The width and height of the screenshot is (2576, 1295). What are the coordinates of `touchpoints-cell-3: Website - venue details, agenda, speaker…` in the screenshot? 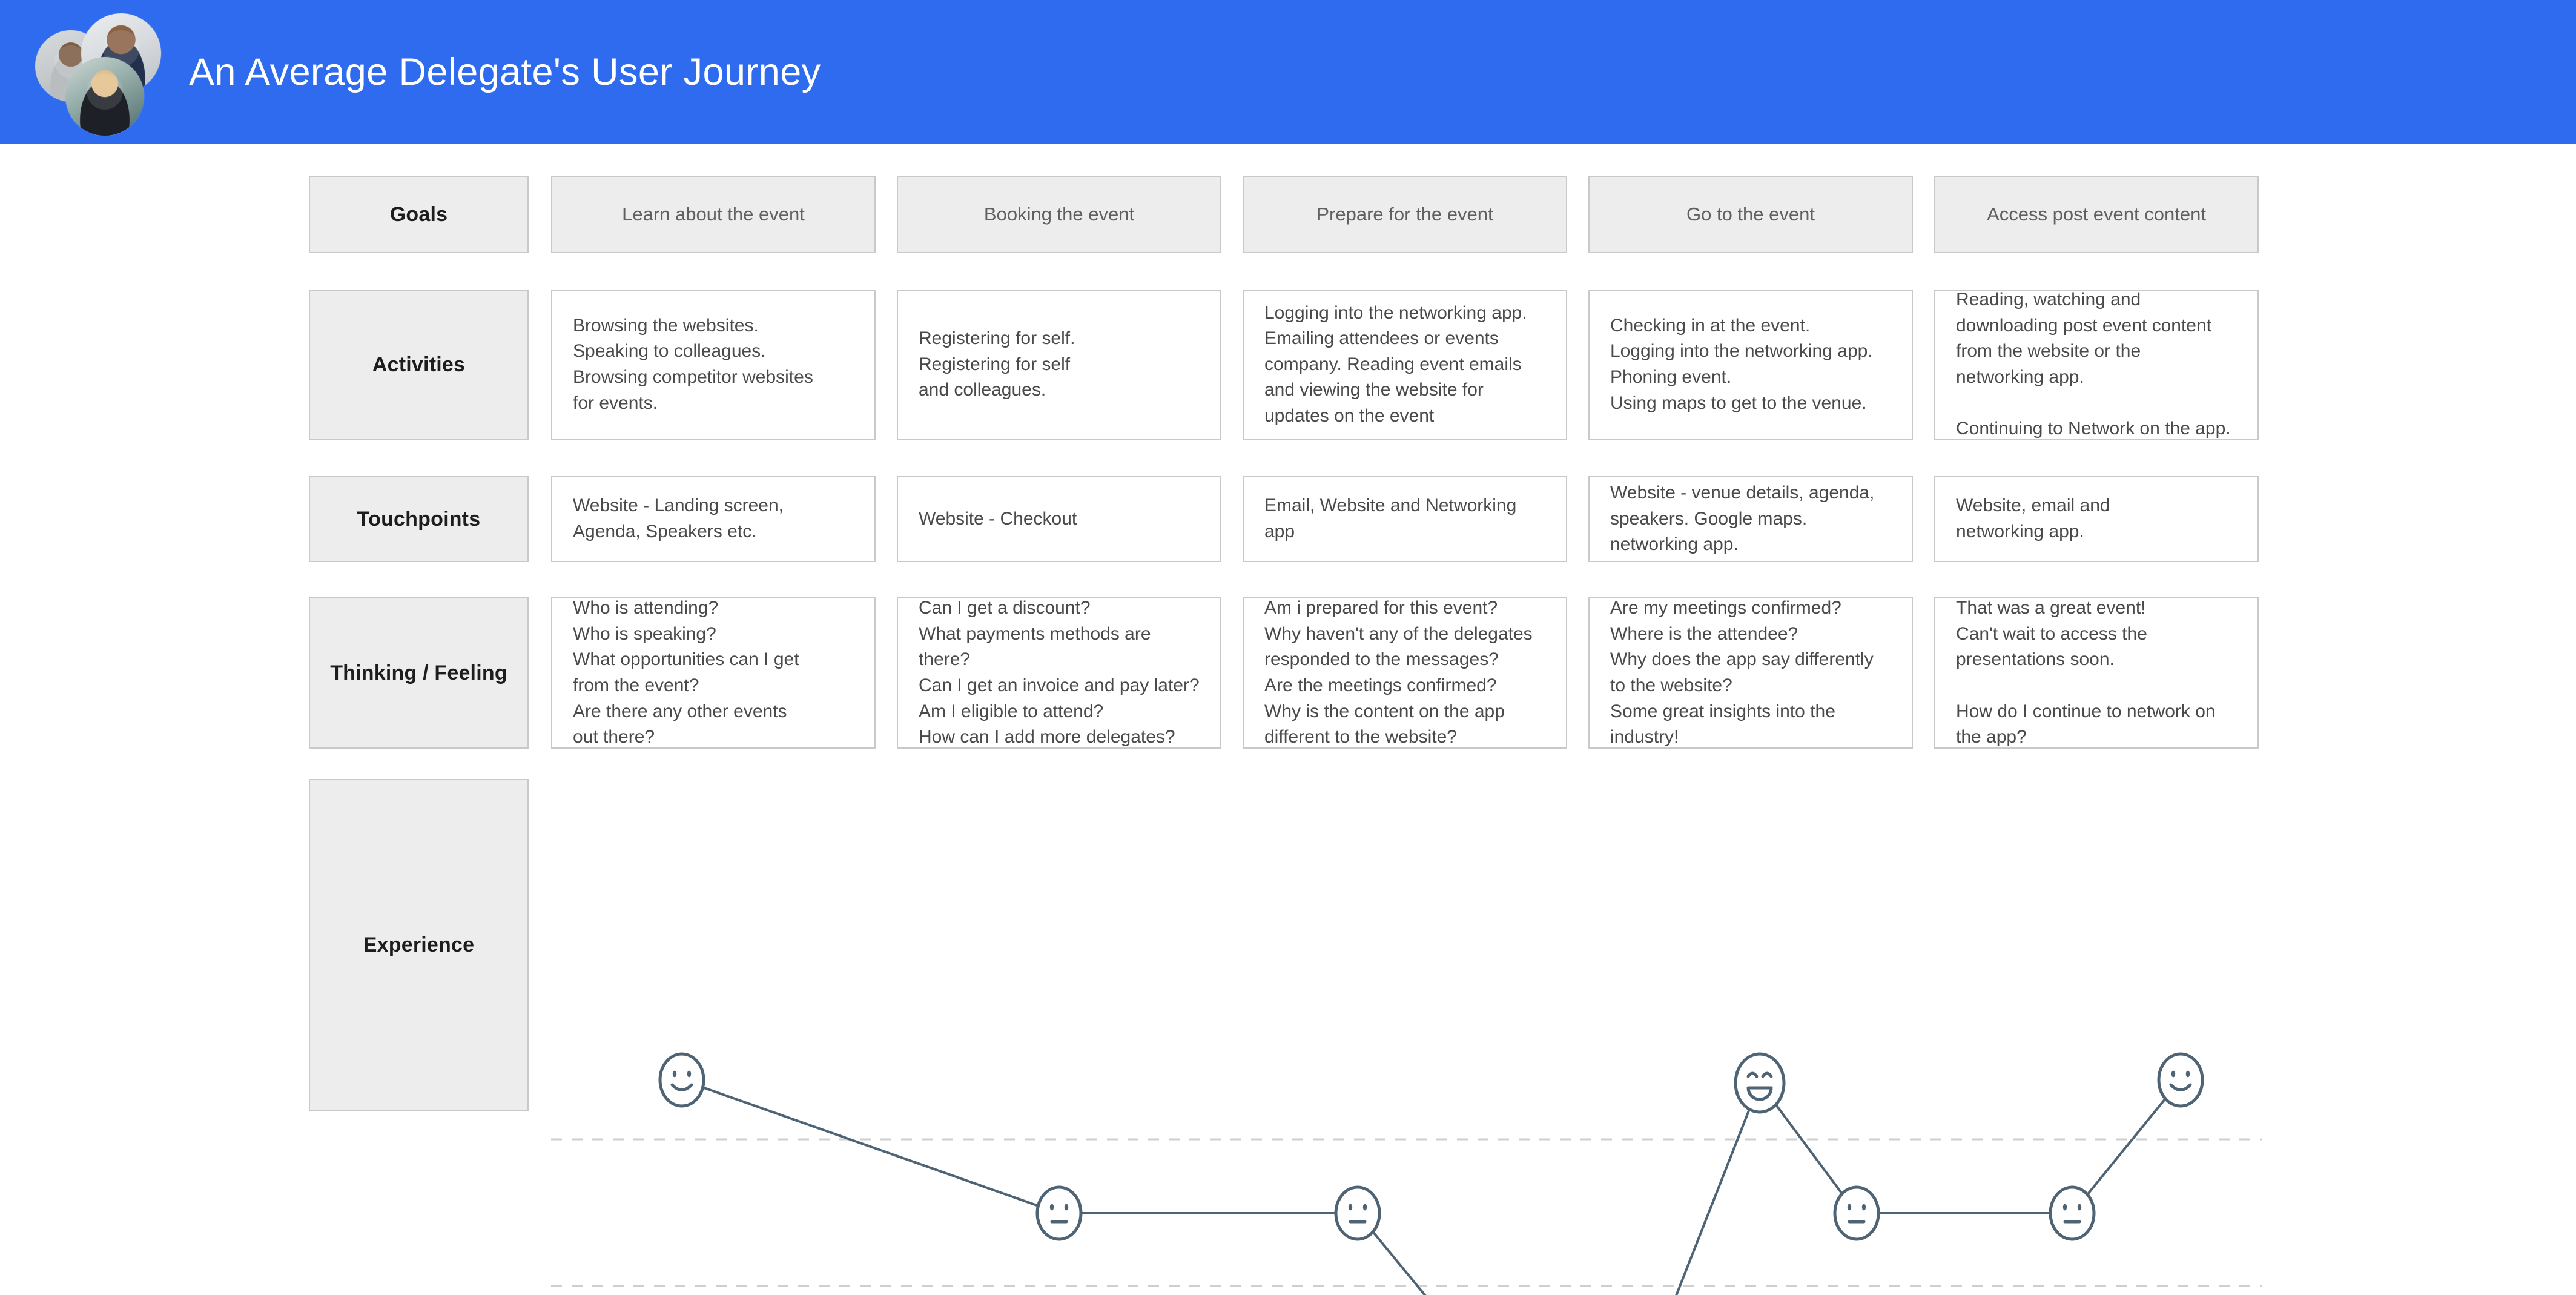 It's located at (1750, 519).